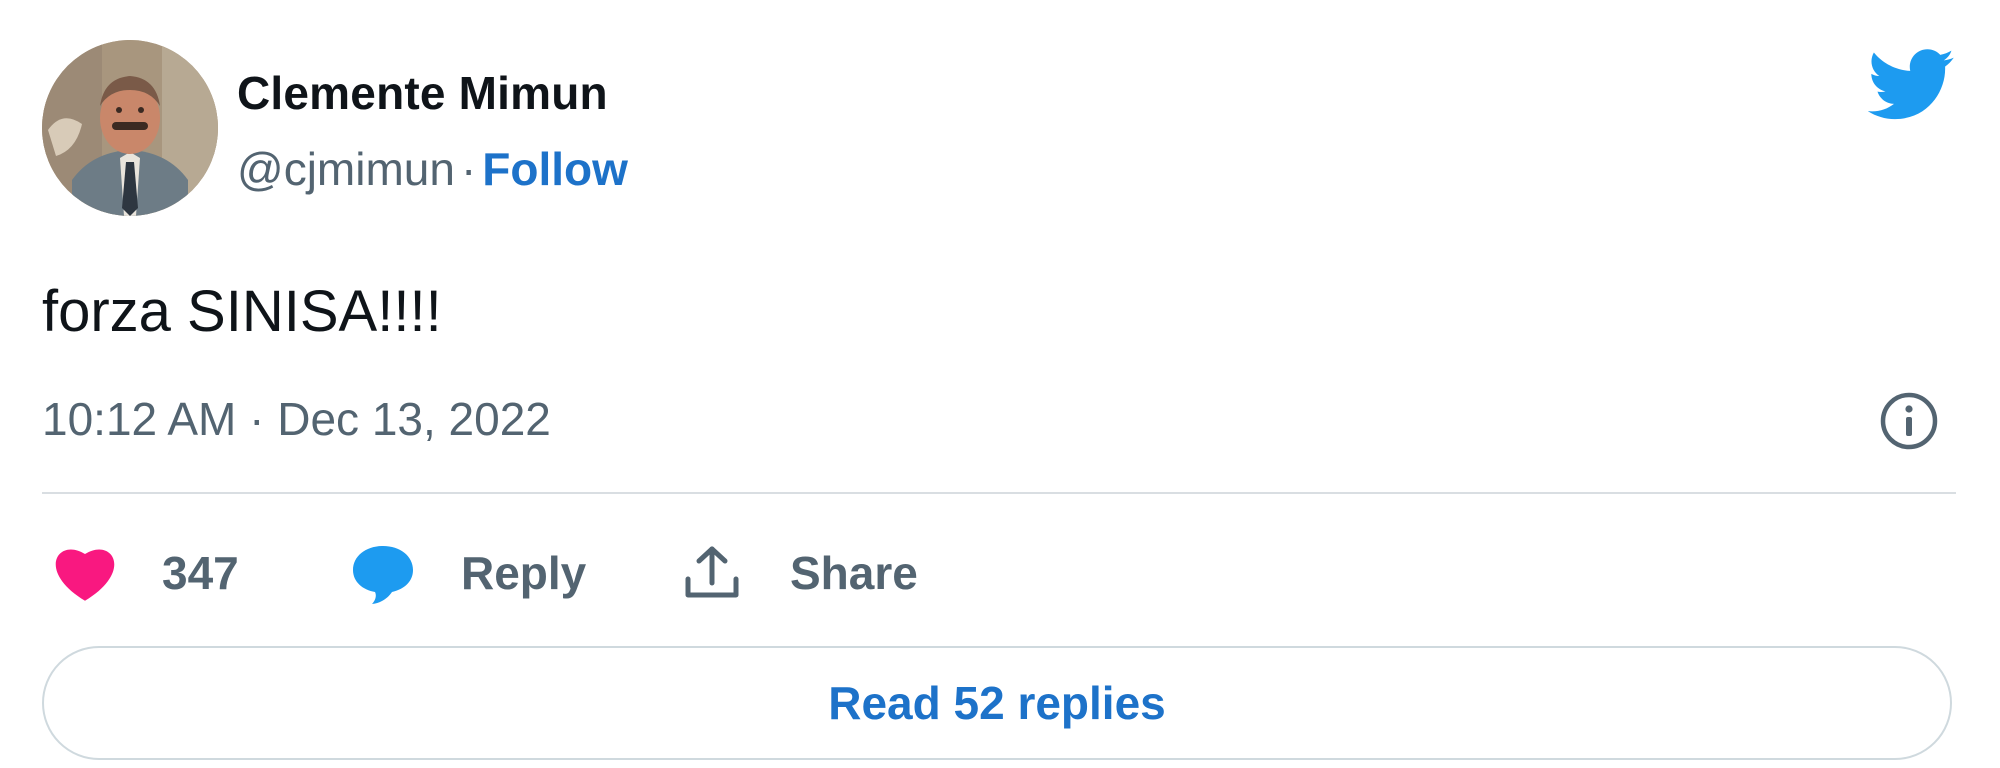  What do you see at coordinates (999, 493) in the screenshot?
I see `divider` at bounding box center [999, 493].